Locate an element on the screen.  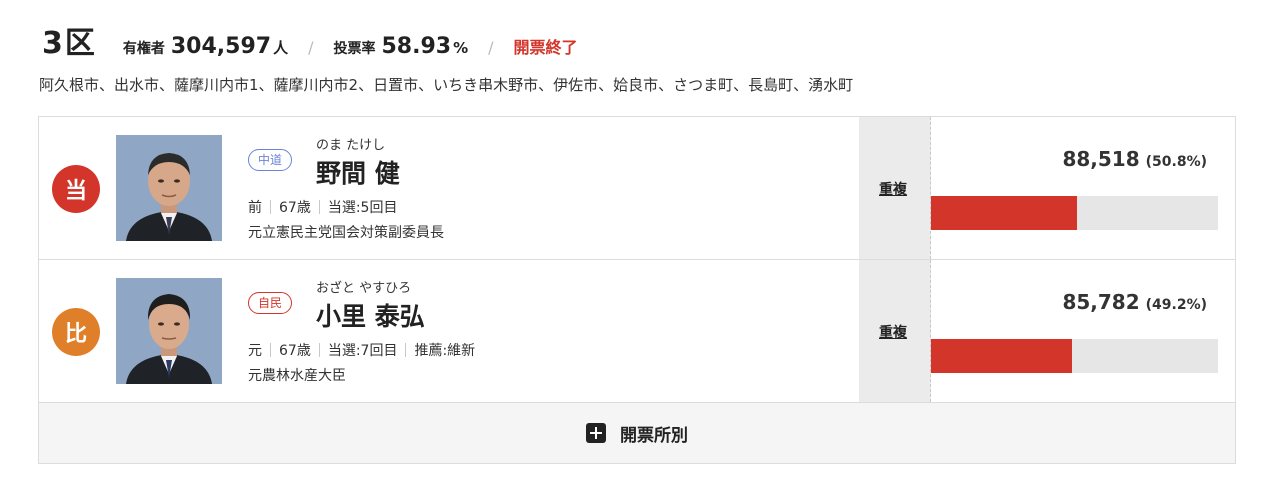
voters-value: 304,597 is located at coordinates (221, 46).